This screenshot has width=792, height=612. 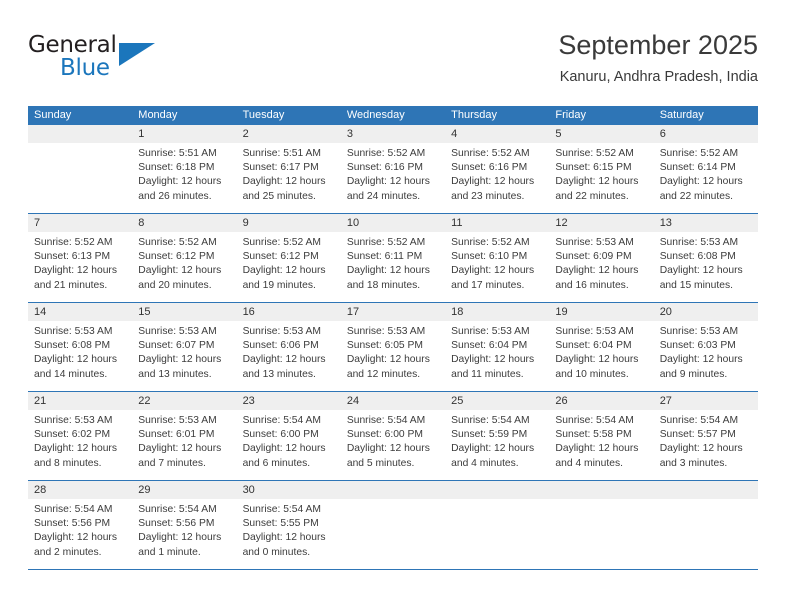 What do you see at coordinates (697, 257) in the screenshot?
I see `sunset-text: Sunset: 6:08 PM` at bounding box center [697, 257].